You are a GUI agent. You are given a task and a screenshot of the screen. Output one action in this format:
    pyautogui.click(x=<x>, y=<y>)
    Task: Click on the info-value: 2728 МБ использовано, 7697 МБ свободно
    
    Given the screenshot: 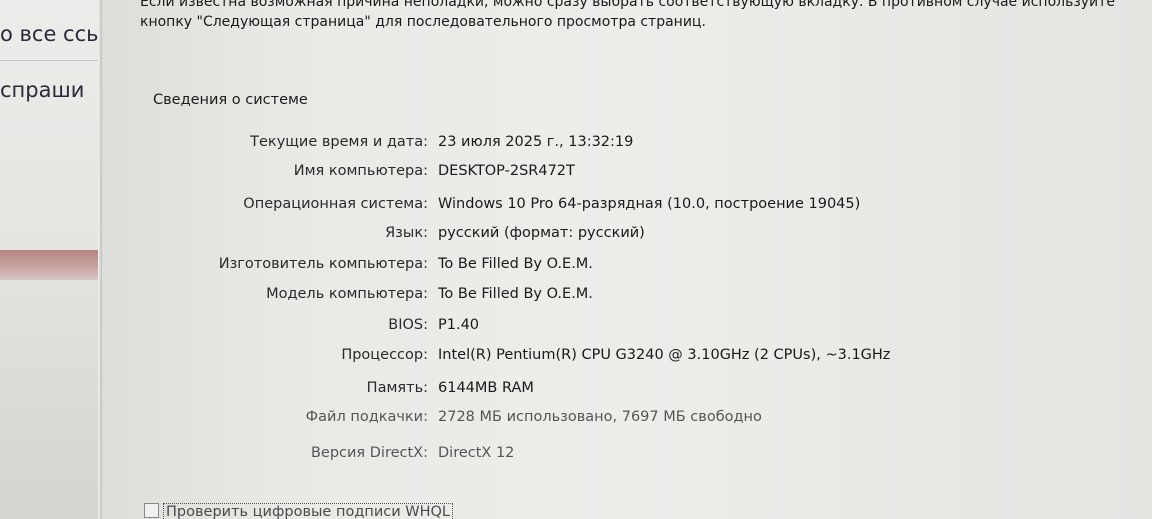 What is the action you would take?
    pyautogui.click(x=600, y=417)
    